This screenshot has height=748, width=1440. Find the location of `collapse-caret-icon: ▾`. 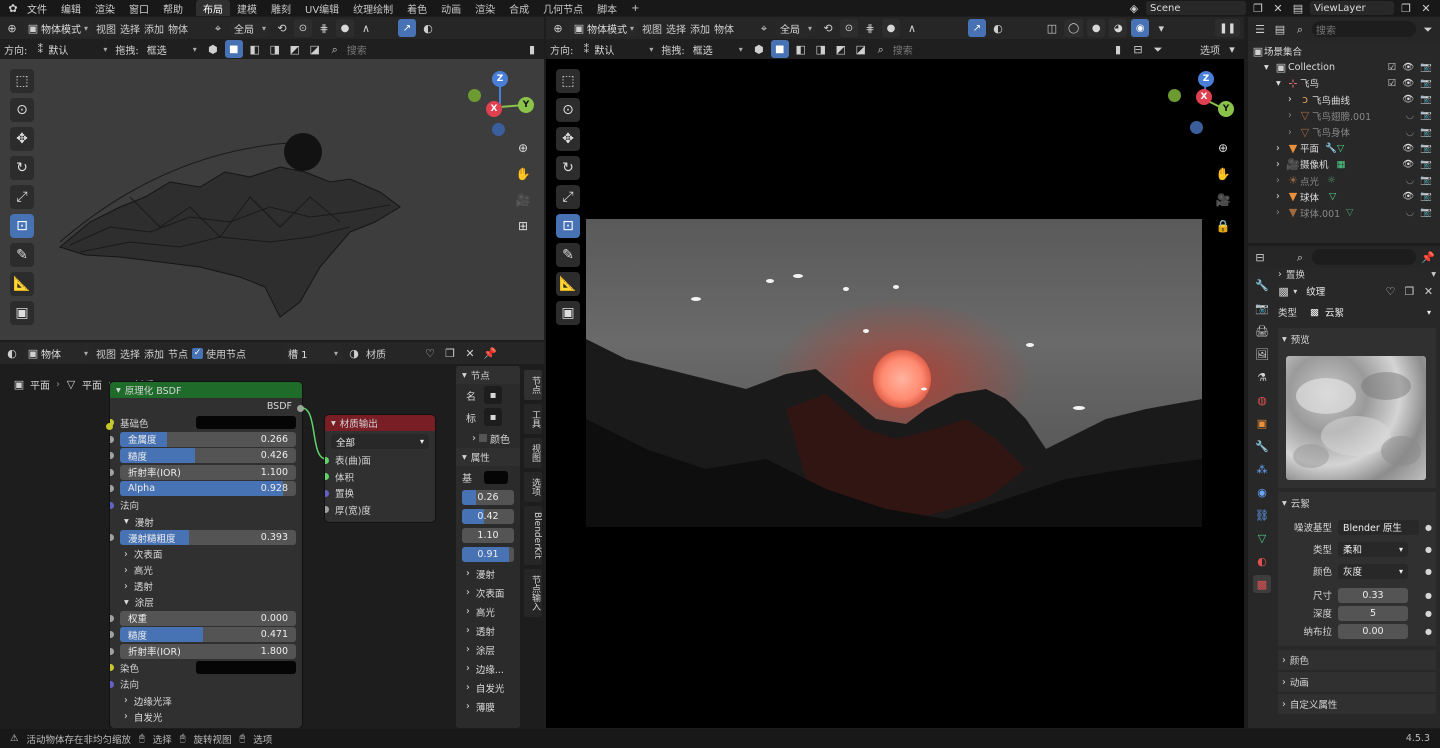

collapse-caret-icon: ▾ is located at coordinates (118, 390).